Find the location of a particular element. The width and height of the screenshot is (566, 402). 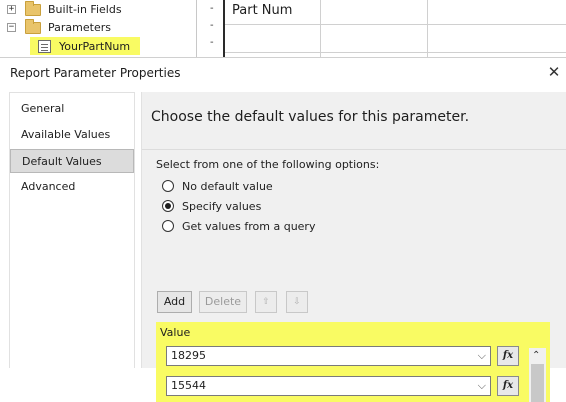

nav-item-advanced: Advanced is located at coordinates (72, 187).